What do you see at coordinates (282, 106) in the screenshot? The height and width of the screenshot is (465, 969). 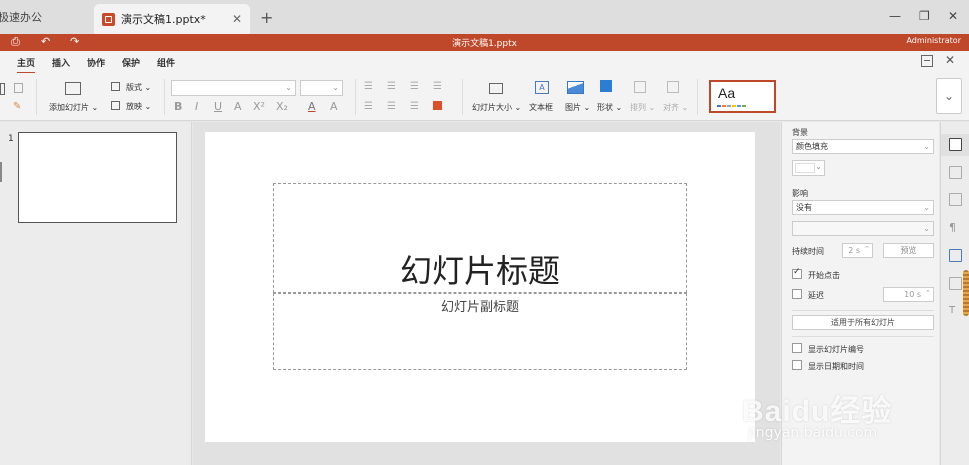 I see `subscript-button: X₂` at bounding box center [282, 106].